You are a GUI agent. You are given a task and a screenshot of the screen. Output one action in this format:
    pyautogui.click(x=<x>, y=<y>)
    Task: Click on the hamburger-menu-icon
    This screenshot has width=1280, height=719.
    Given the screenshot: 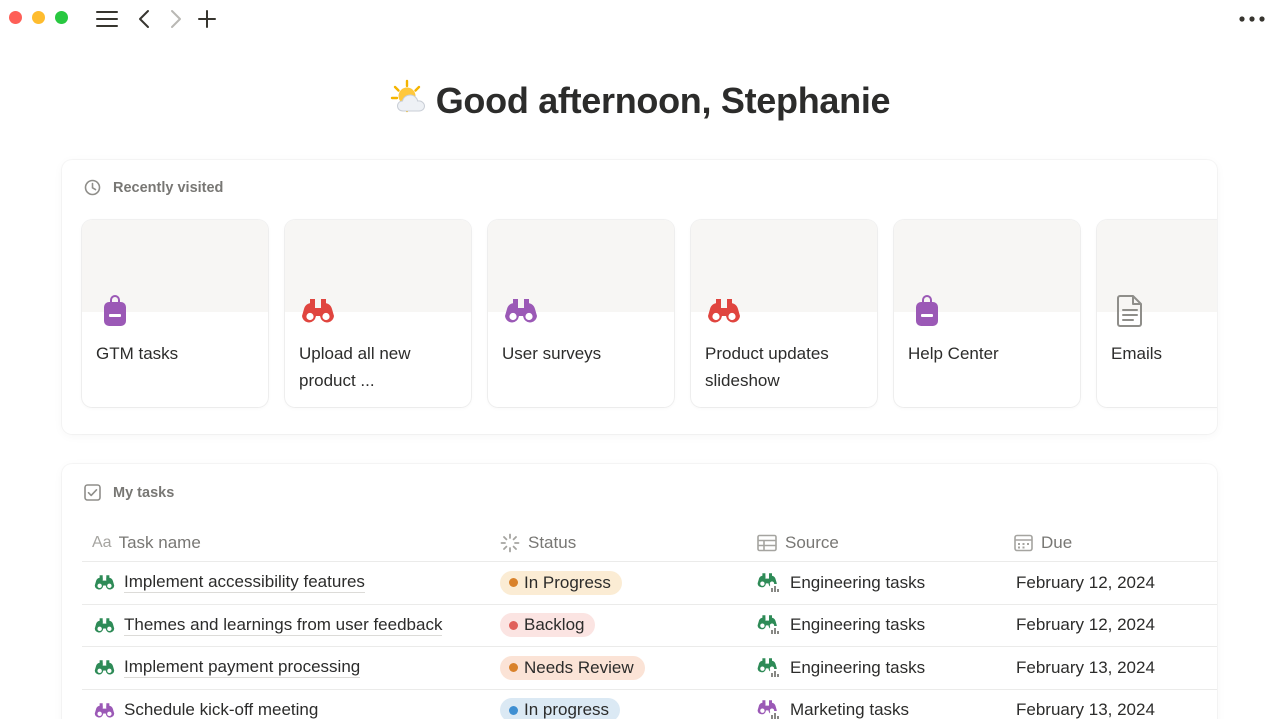 What is the action you would take?
    pyautogui.click(x=107, y=19)
    